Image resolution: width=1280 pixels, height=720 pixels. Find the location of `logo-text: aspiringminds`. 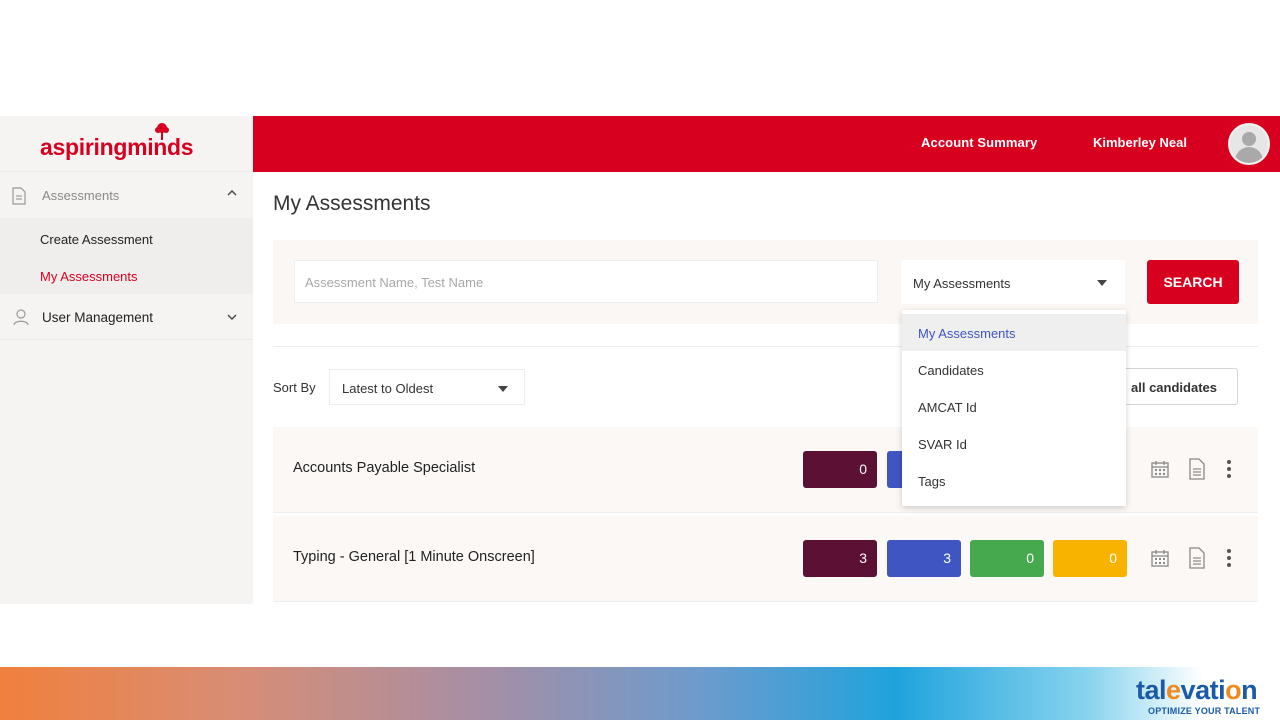

logo-text: aspiringminds is located at coordinates (117, 147).